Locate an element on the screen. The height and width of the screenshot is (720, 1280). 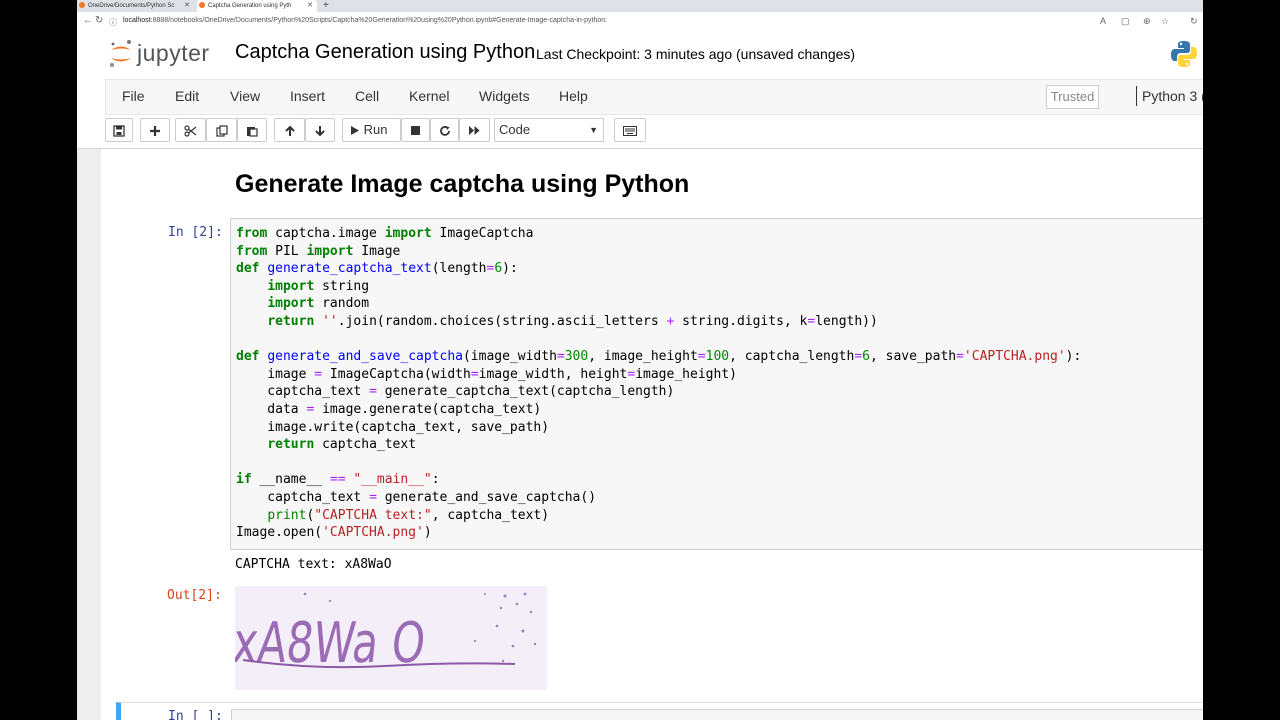
python-logo-icon is located at coordinates (1184, 54).